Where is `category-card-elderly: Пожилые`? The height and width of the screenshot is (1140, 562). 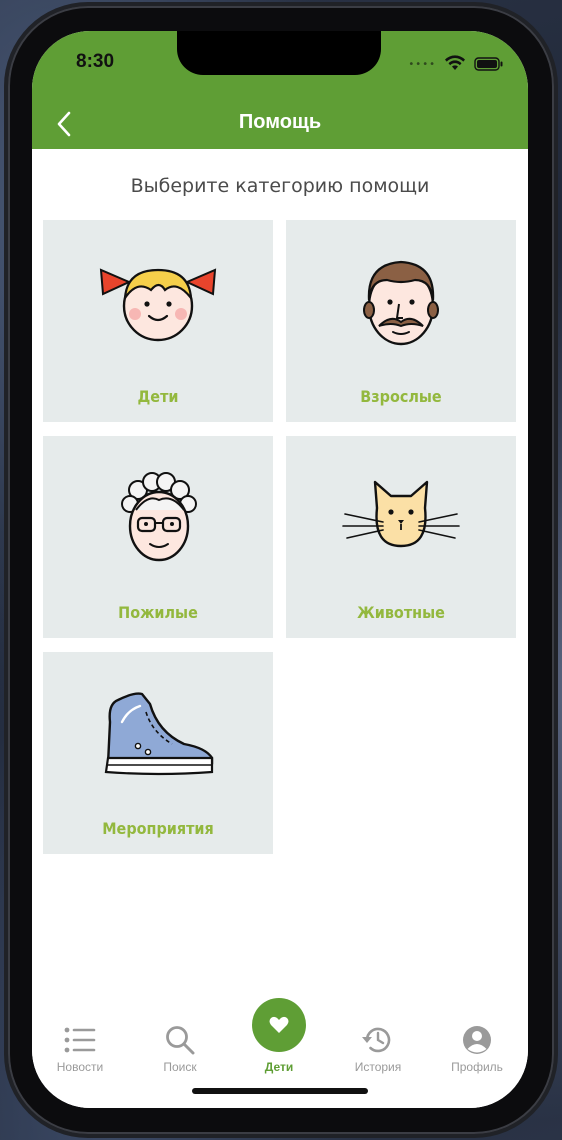 category-card-elderly: Пожилые is located at coordinates (158, 537).